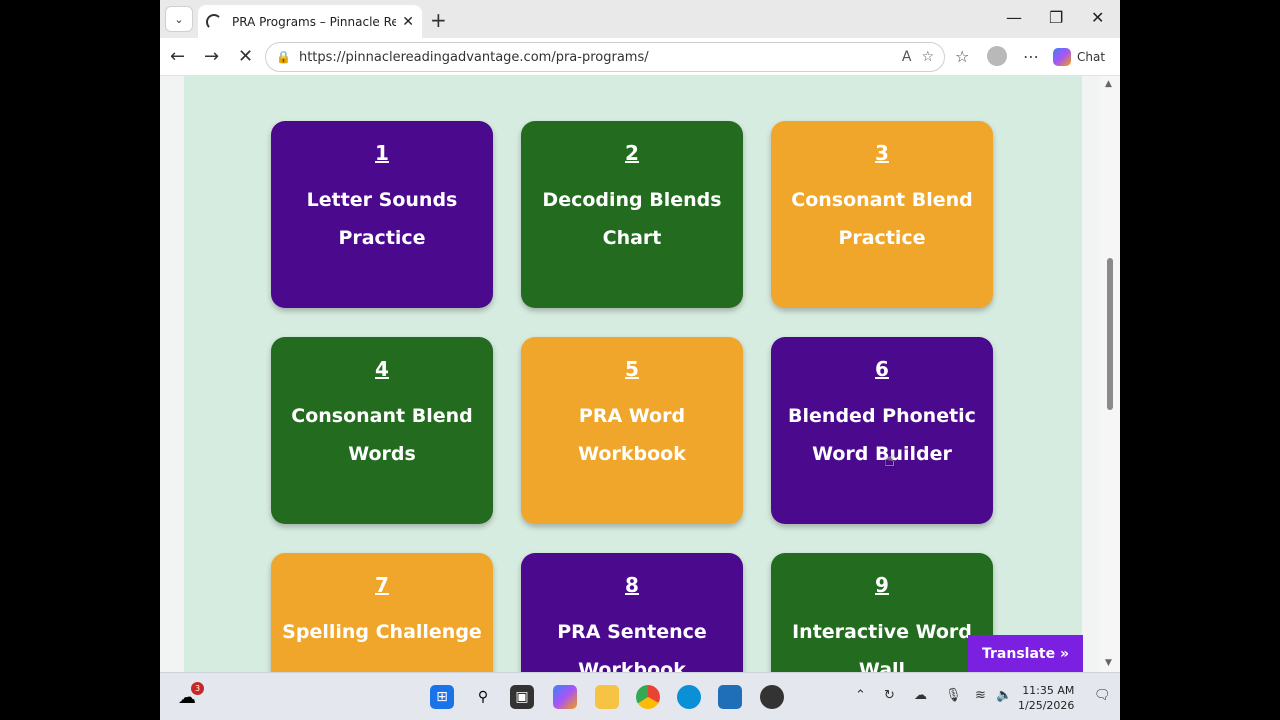 The width and height of the screenshot is (1280, 720). What do you see at coordinates (382, 153) in the screenshot?
I see `card-number: 1` at bounding box center [382, 153].